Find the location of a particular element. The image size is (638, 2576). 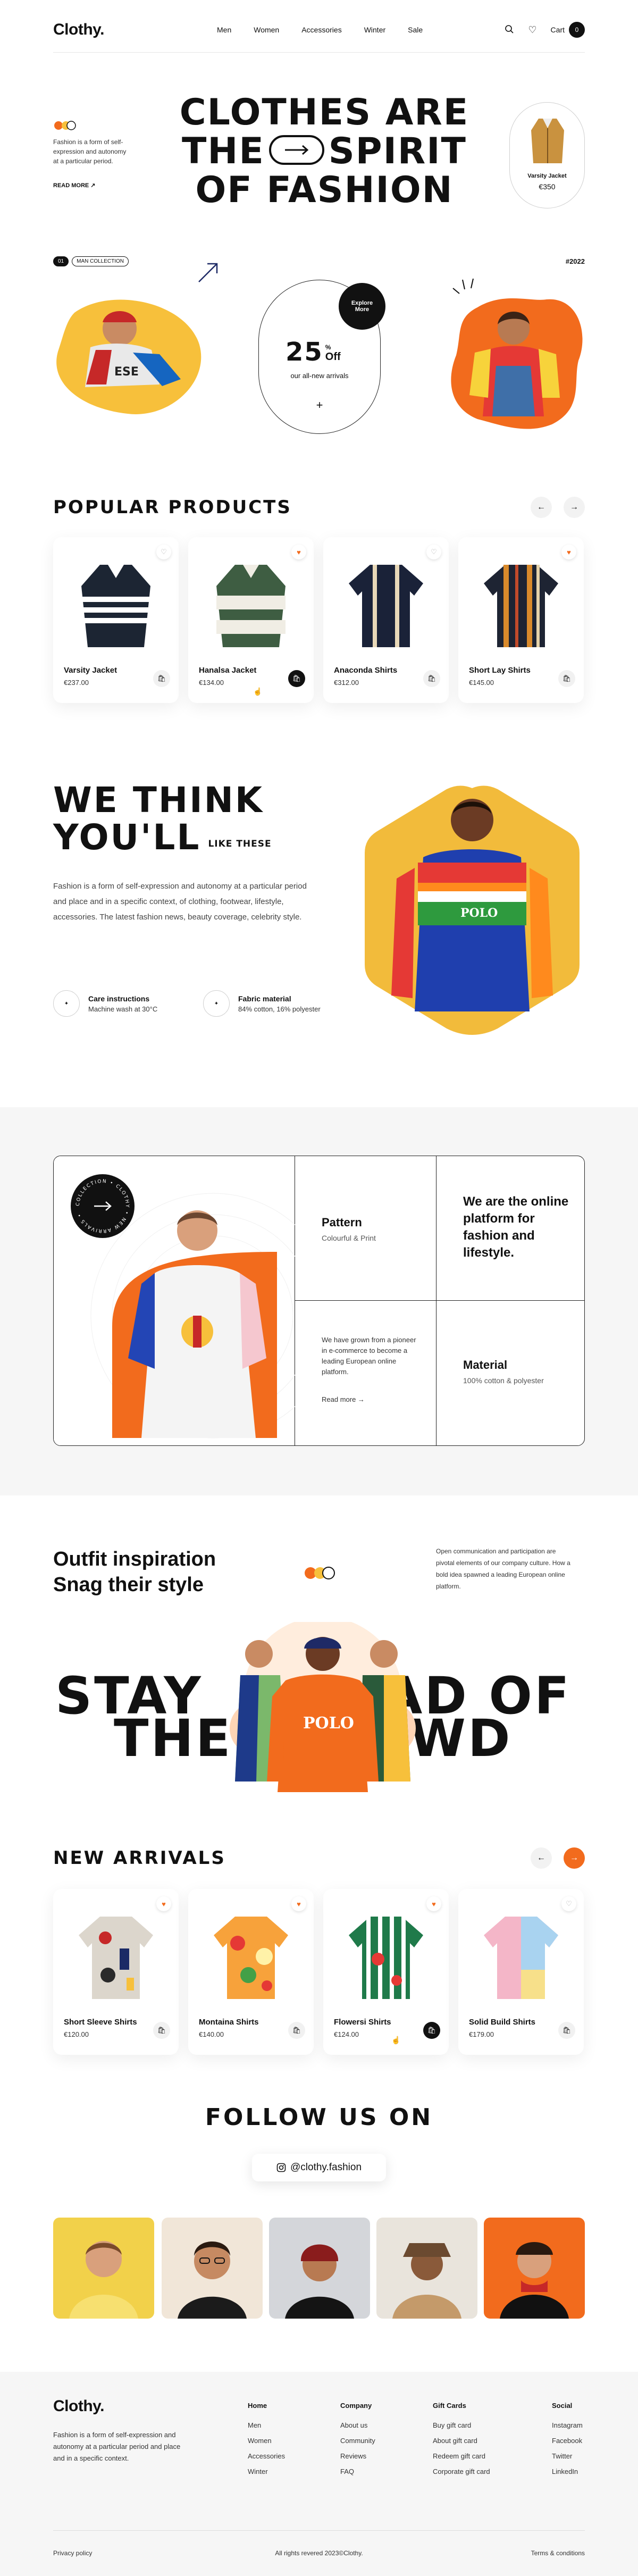

hero-toggle-dots is located at coordinates (65, 126).